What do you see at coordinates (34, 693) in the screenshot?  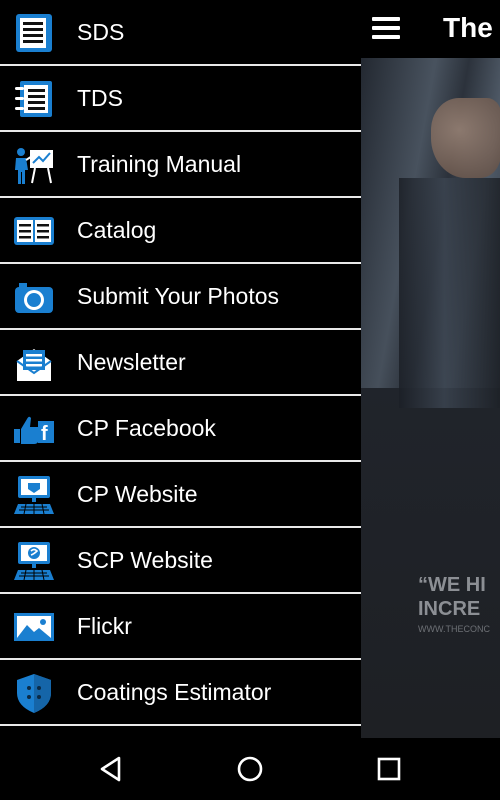 I see `shield-calculator-icon` at bounding box center [34, 693].